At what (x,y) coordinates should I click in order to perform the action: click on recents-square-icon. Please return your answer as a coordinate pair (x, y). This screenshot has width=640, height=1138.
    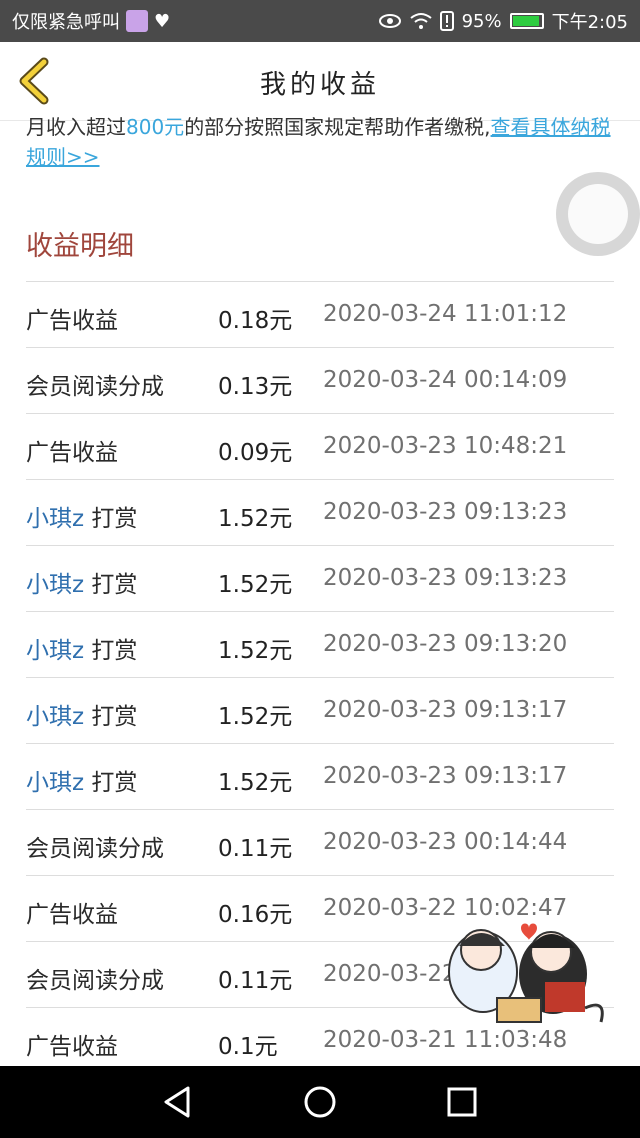
    Looking at the image, I should click on (462, 1102).